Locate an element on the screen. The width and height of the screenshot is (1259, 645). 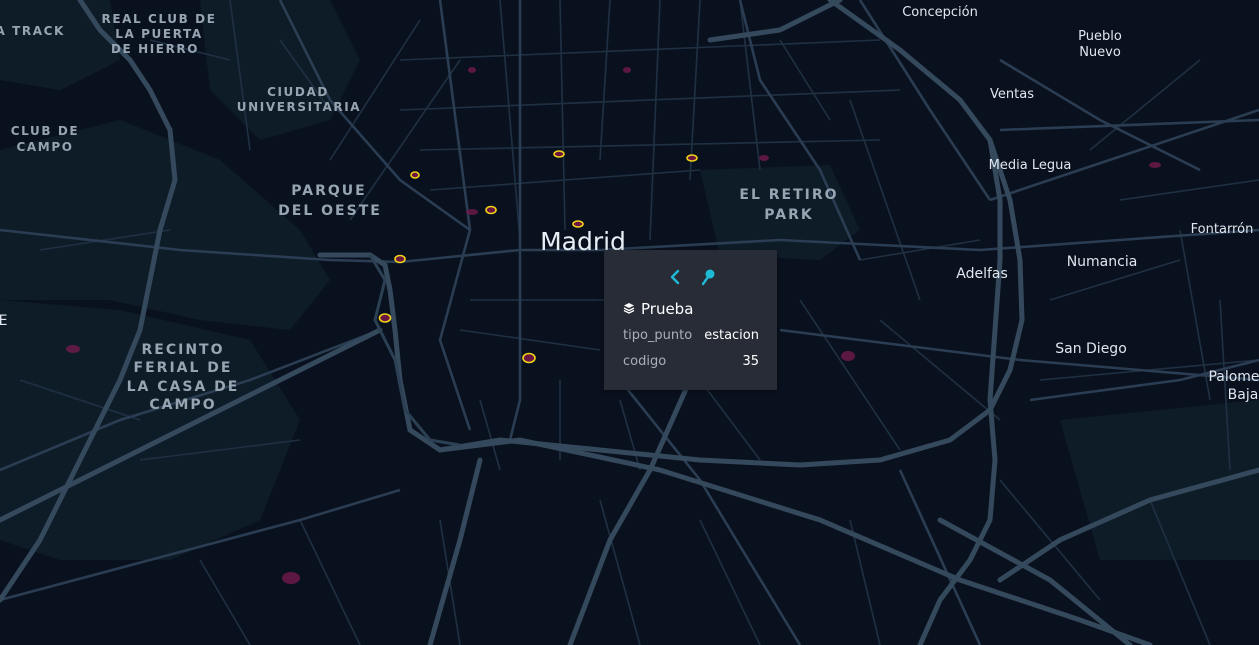
label-fontarron: Fontarrón is located at coordinates (1222, 229).